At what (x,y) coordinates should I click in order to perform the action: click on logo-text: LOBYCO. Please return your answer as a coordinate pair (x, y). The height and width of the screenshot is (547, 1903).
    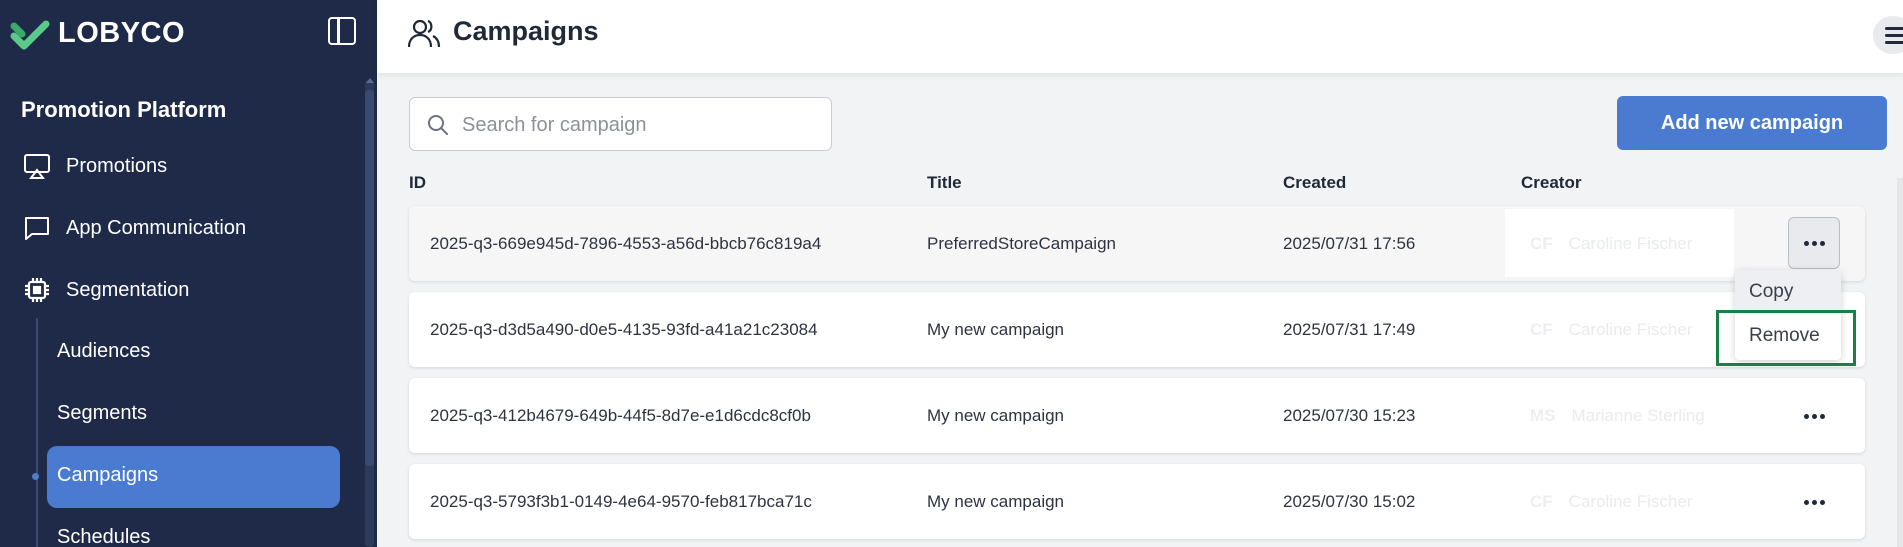
    Looking at the image, I should click on (122, 32).